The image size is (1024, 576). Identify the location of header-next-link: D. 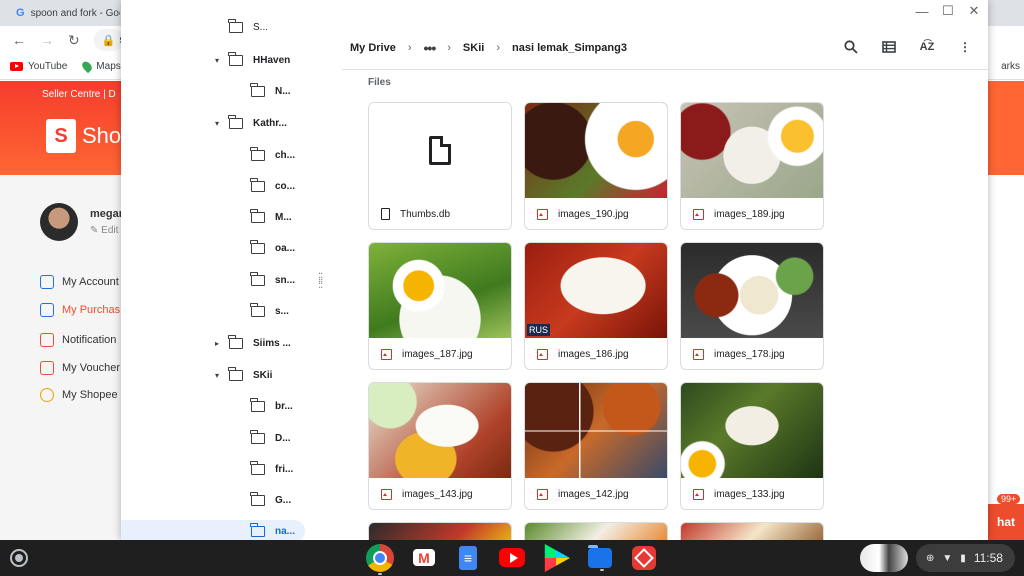
(112, 94).